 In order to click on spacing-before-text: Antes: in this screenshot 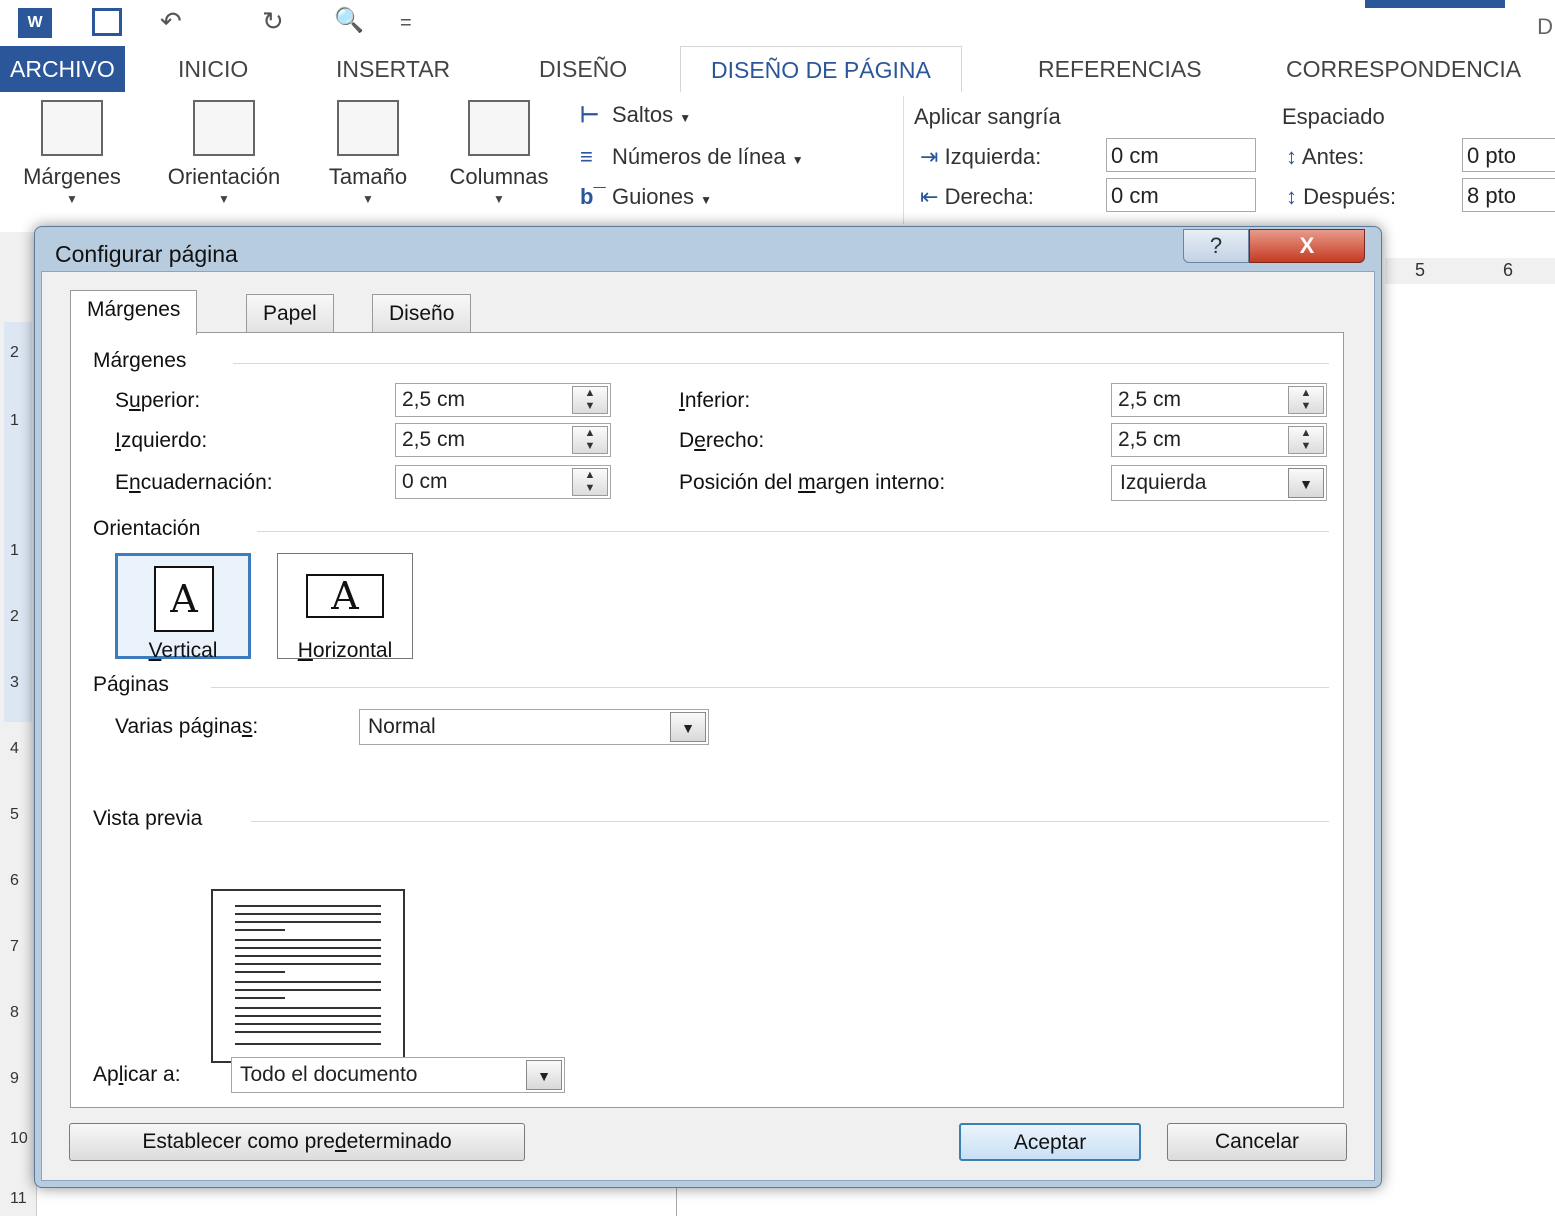, I will do `click(1333, 156)`.